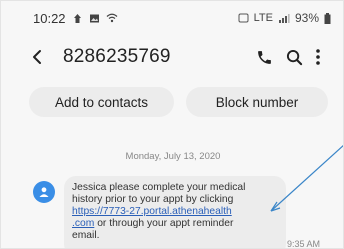 This screenshot has width=344, height=249. I want to click on battery-icon, so click(327, 18).